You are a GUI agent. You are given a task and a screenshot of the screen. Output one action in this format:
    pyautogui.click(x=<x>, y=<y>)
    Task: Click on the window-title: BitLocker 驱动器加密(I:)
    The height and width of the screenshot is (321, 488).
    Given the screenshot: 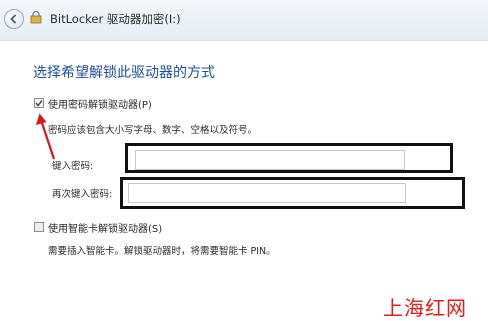 What is the action you would take?
    pyautogui.click(x=115, y=19)
    